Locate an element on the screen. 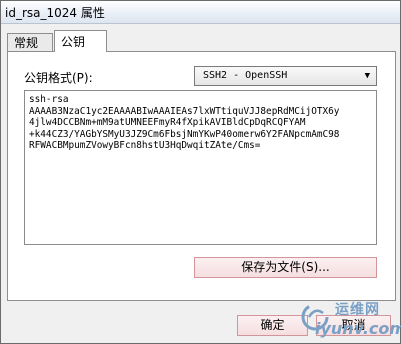 The image size is (401, 344). key-format-dropdown: SSH2 - OpenSSH ▼ is located at coordinates (285, 76).